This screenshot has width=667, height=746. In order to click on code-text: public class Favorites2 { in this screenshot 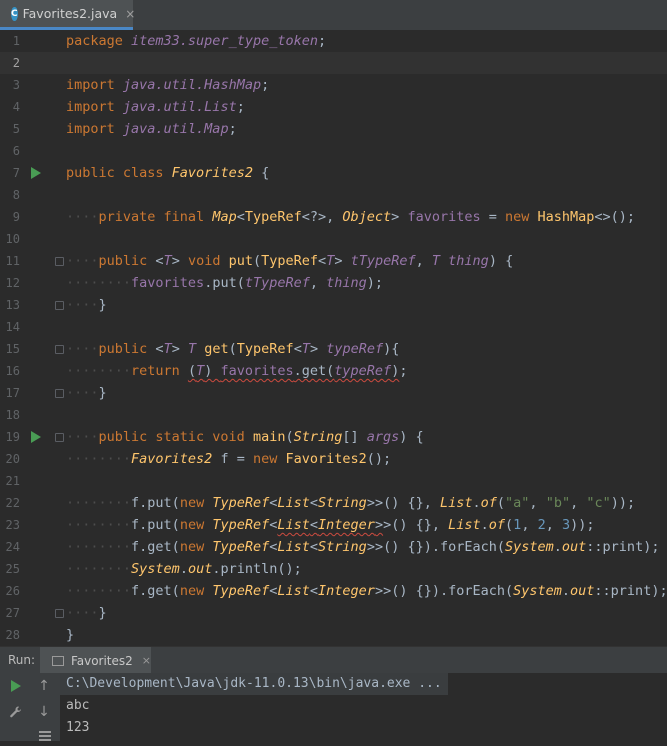, I will do `click(168, 173)`.